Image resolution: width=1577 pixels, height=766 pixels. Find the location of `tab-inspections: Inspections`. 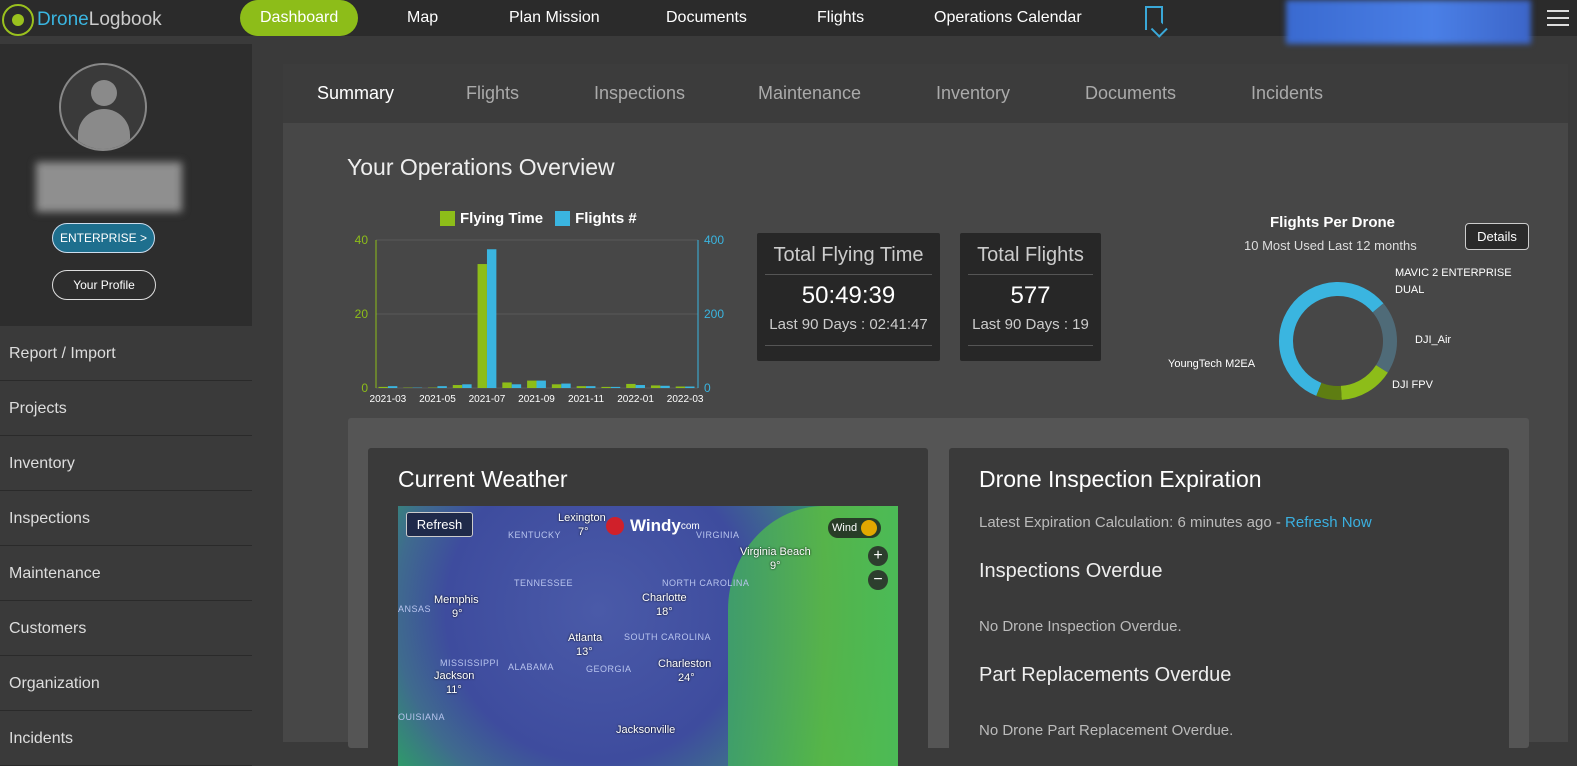

tab-inspections: Inspections is located at coordinates (639, 93).